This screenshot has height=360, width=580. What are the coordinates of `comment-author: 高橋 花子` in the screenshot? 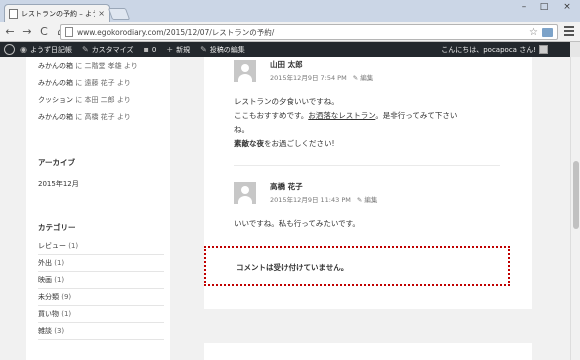 It's located at (286, 186).